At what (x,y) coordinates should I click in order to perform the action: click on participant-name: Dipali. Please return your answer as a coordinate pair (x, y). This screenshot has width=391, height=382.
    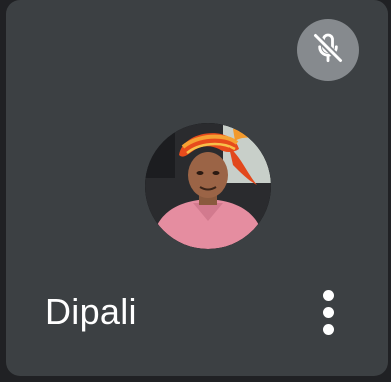
    Looking at the image, I should click on (91, 311).